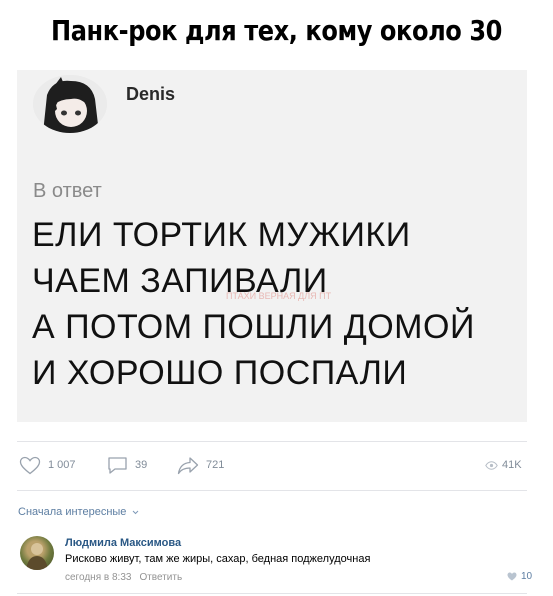 Image resolution: width=553 pixels, height=596 pixels. I want to click on comment-like-count: 10, so click(527, 576).